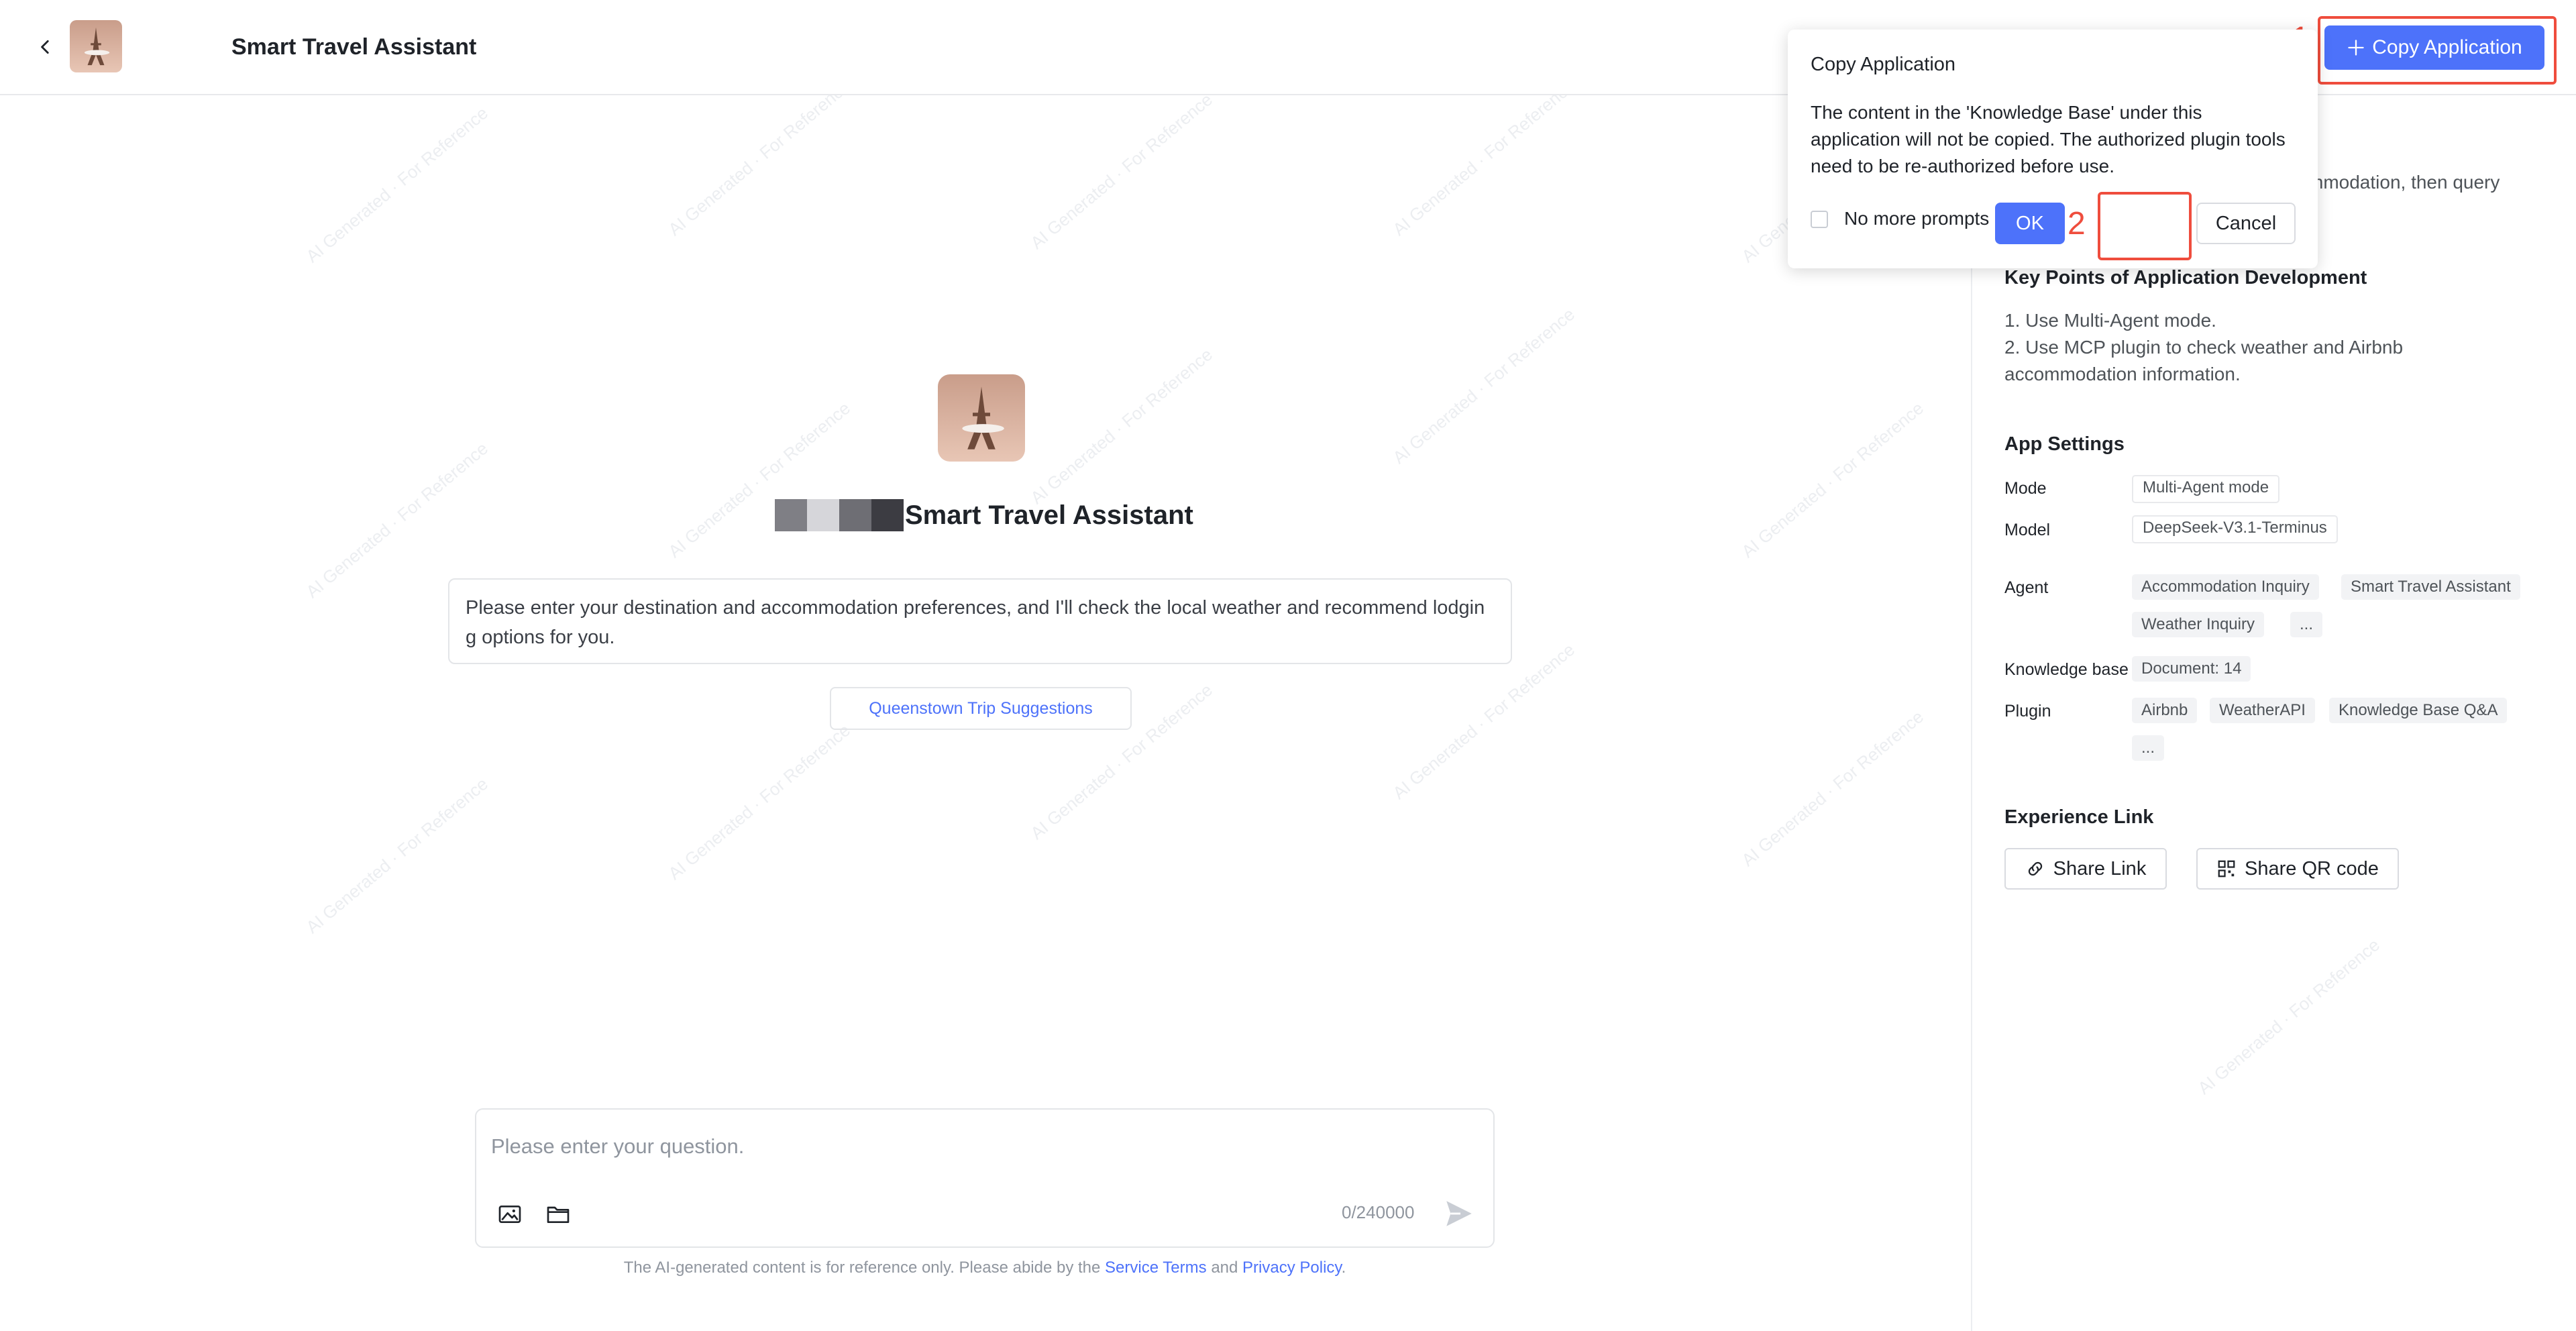 This screenshot has height=1331, width=2576. I want to click on panel-divider, so click(1971, 712).